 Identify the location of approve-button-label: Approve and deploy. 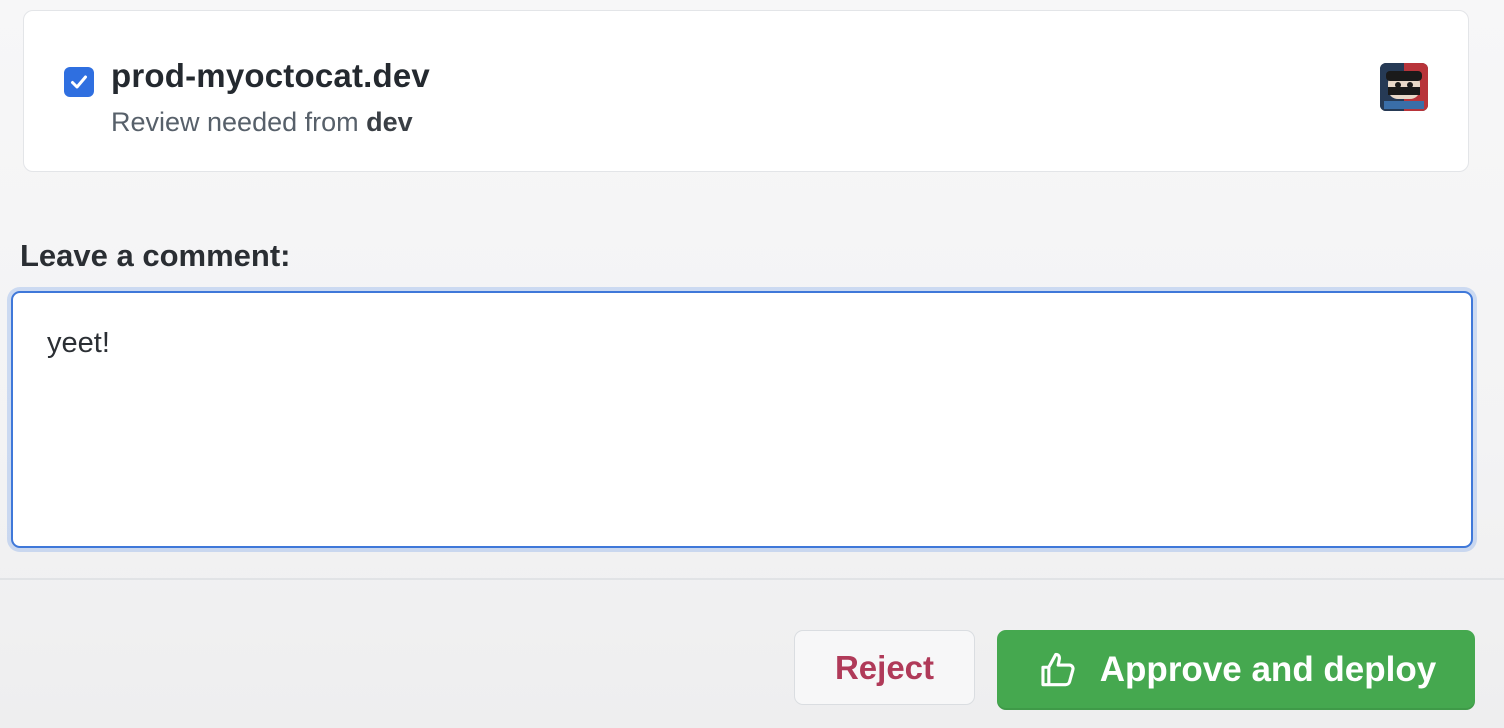
(1268, 669).